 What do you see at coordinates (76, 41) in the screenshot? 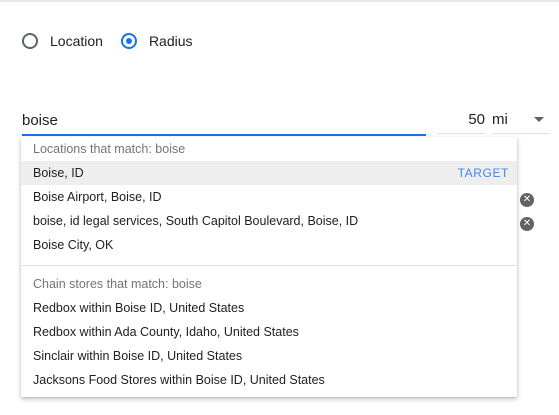
I see `location-radio-label: Location` at bounding box center [76, 41].